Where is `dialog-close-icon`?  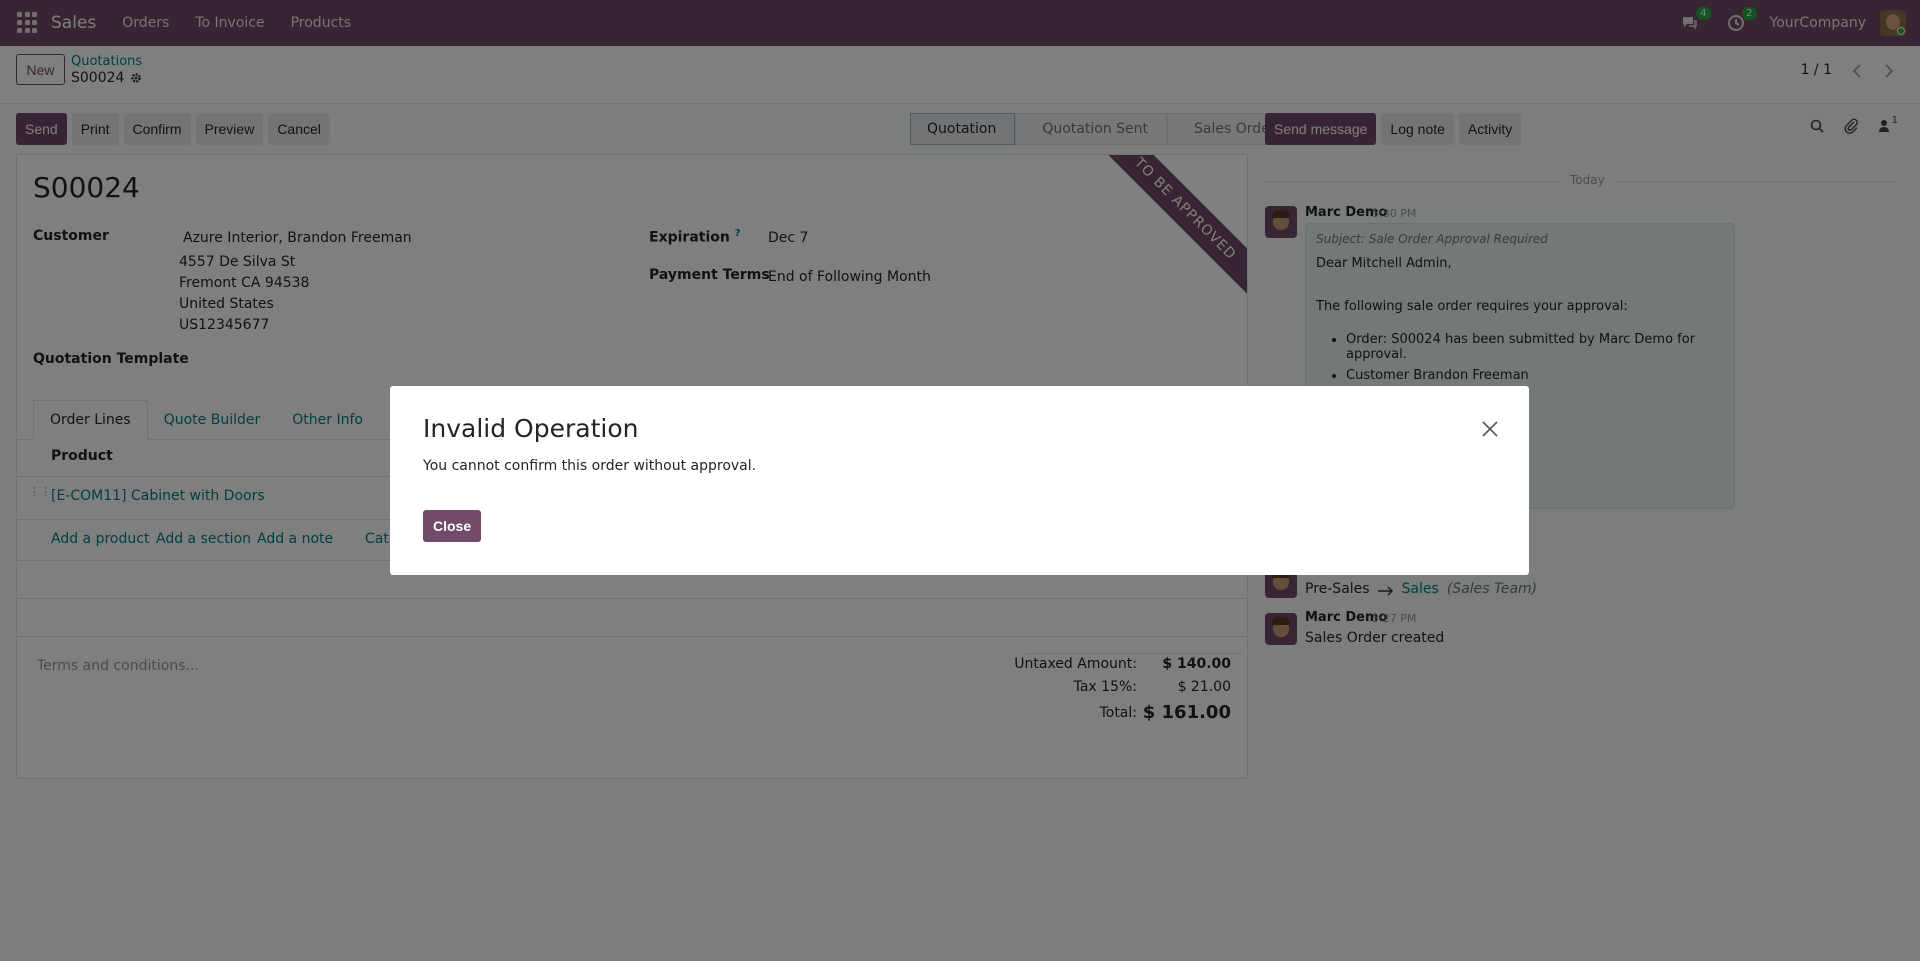
dialog-close-icon is located at coordinates (1491, 430).